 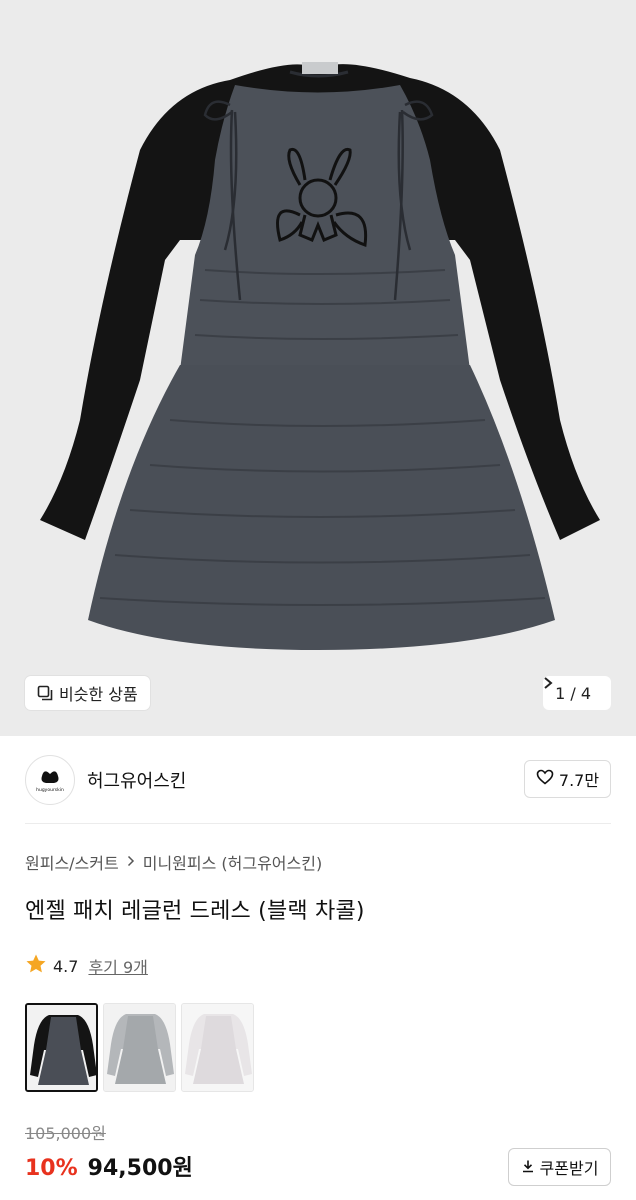 What do you see at coordinates (569, 1168) in the screenshot?
I see `coupon-label: 쿠폰받기` at bounding box center [569, 1168].